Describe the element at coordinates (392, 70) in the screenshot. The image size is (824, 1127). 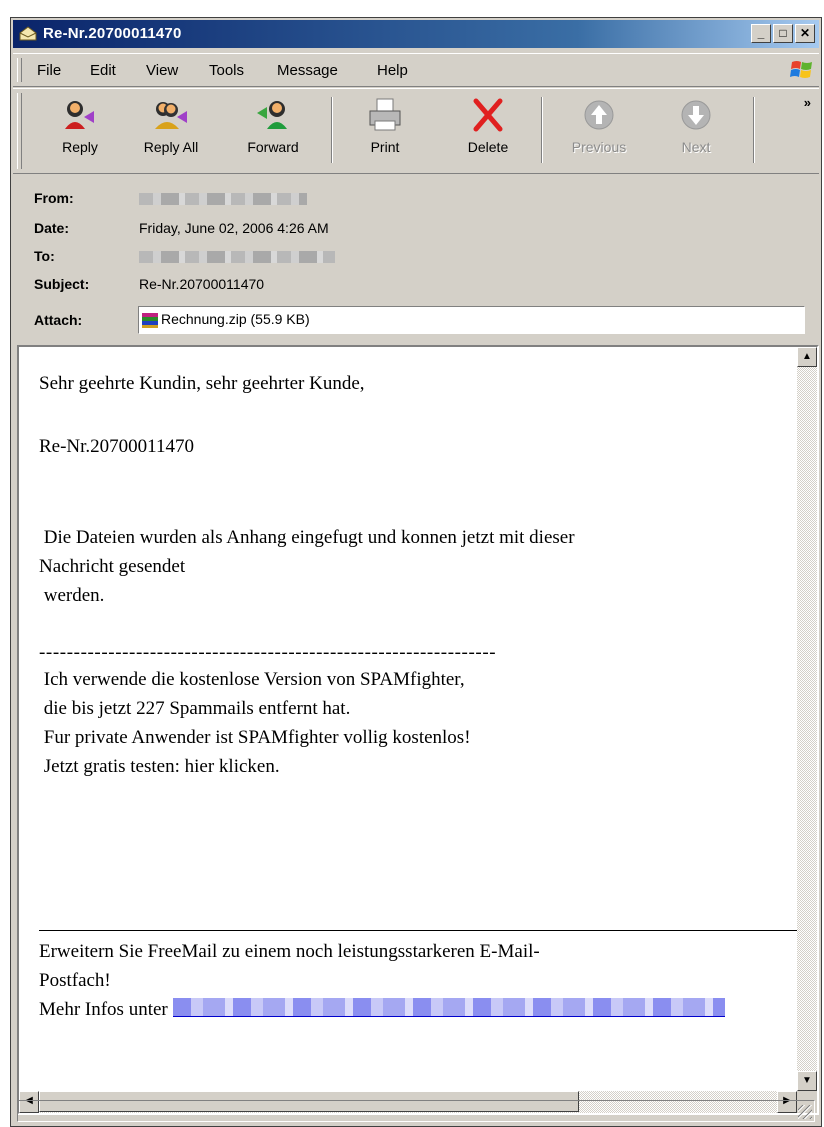
I see `menu-help: Help` at that location.